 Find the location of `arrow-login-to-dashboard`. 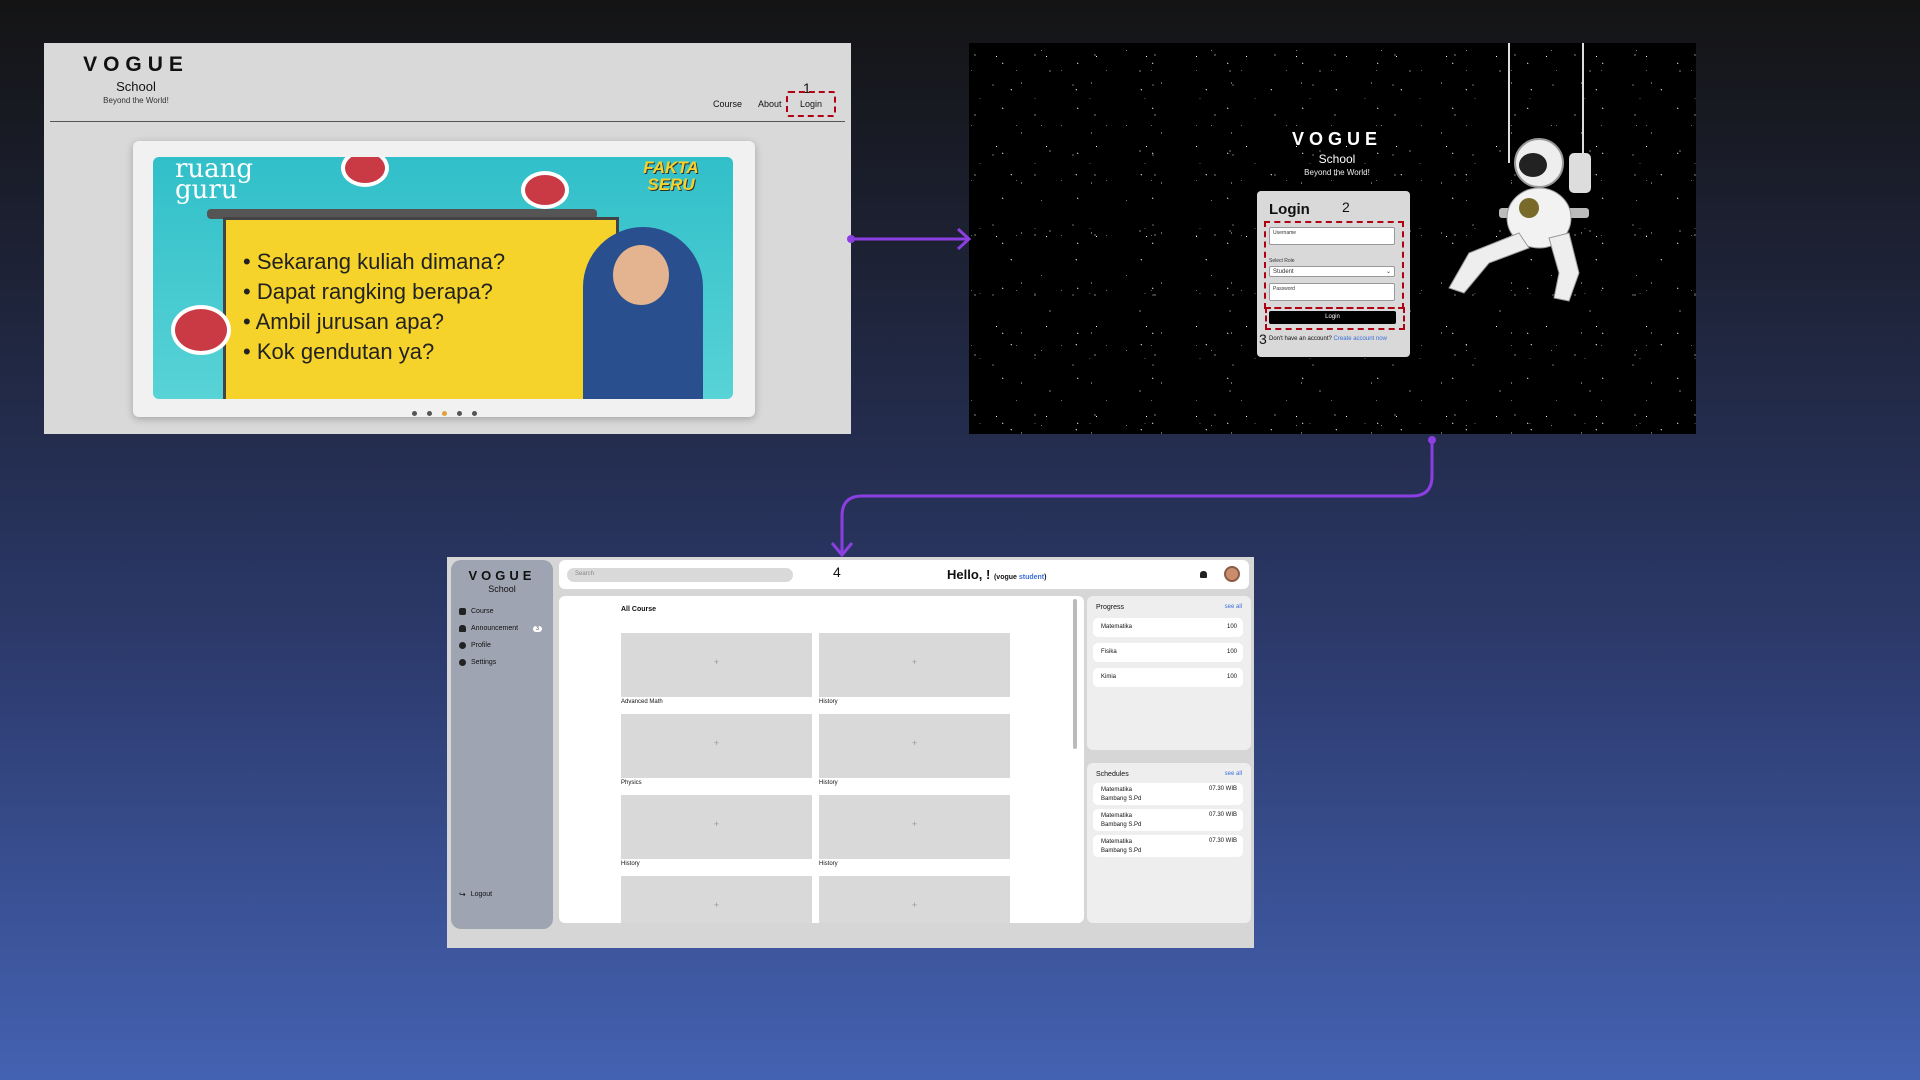

arrow-login-to-dashboard is located at coordinates (1133, 497).